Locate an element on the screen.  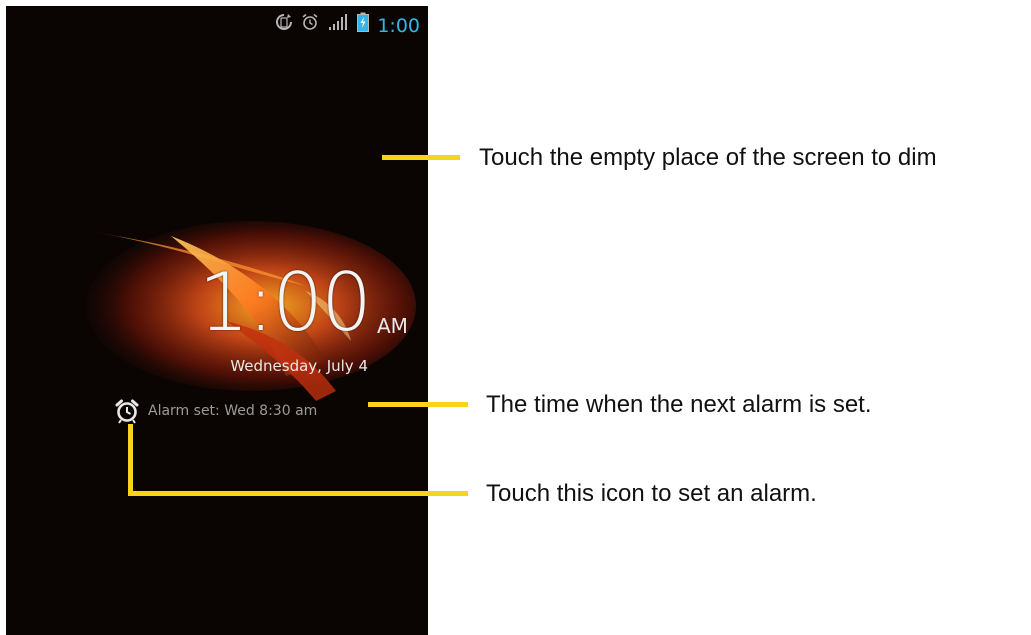
callout-line-set-alarm-vertical is located at coordinates (130, 460).